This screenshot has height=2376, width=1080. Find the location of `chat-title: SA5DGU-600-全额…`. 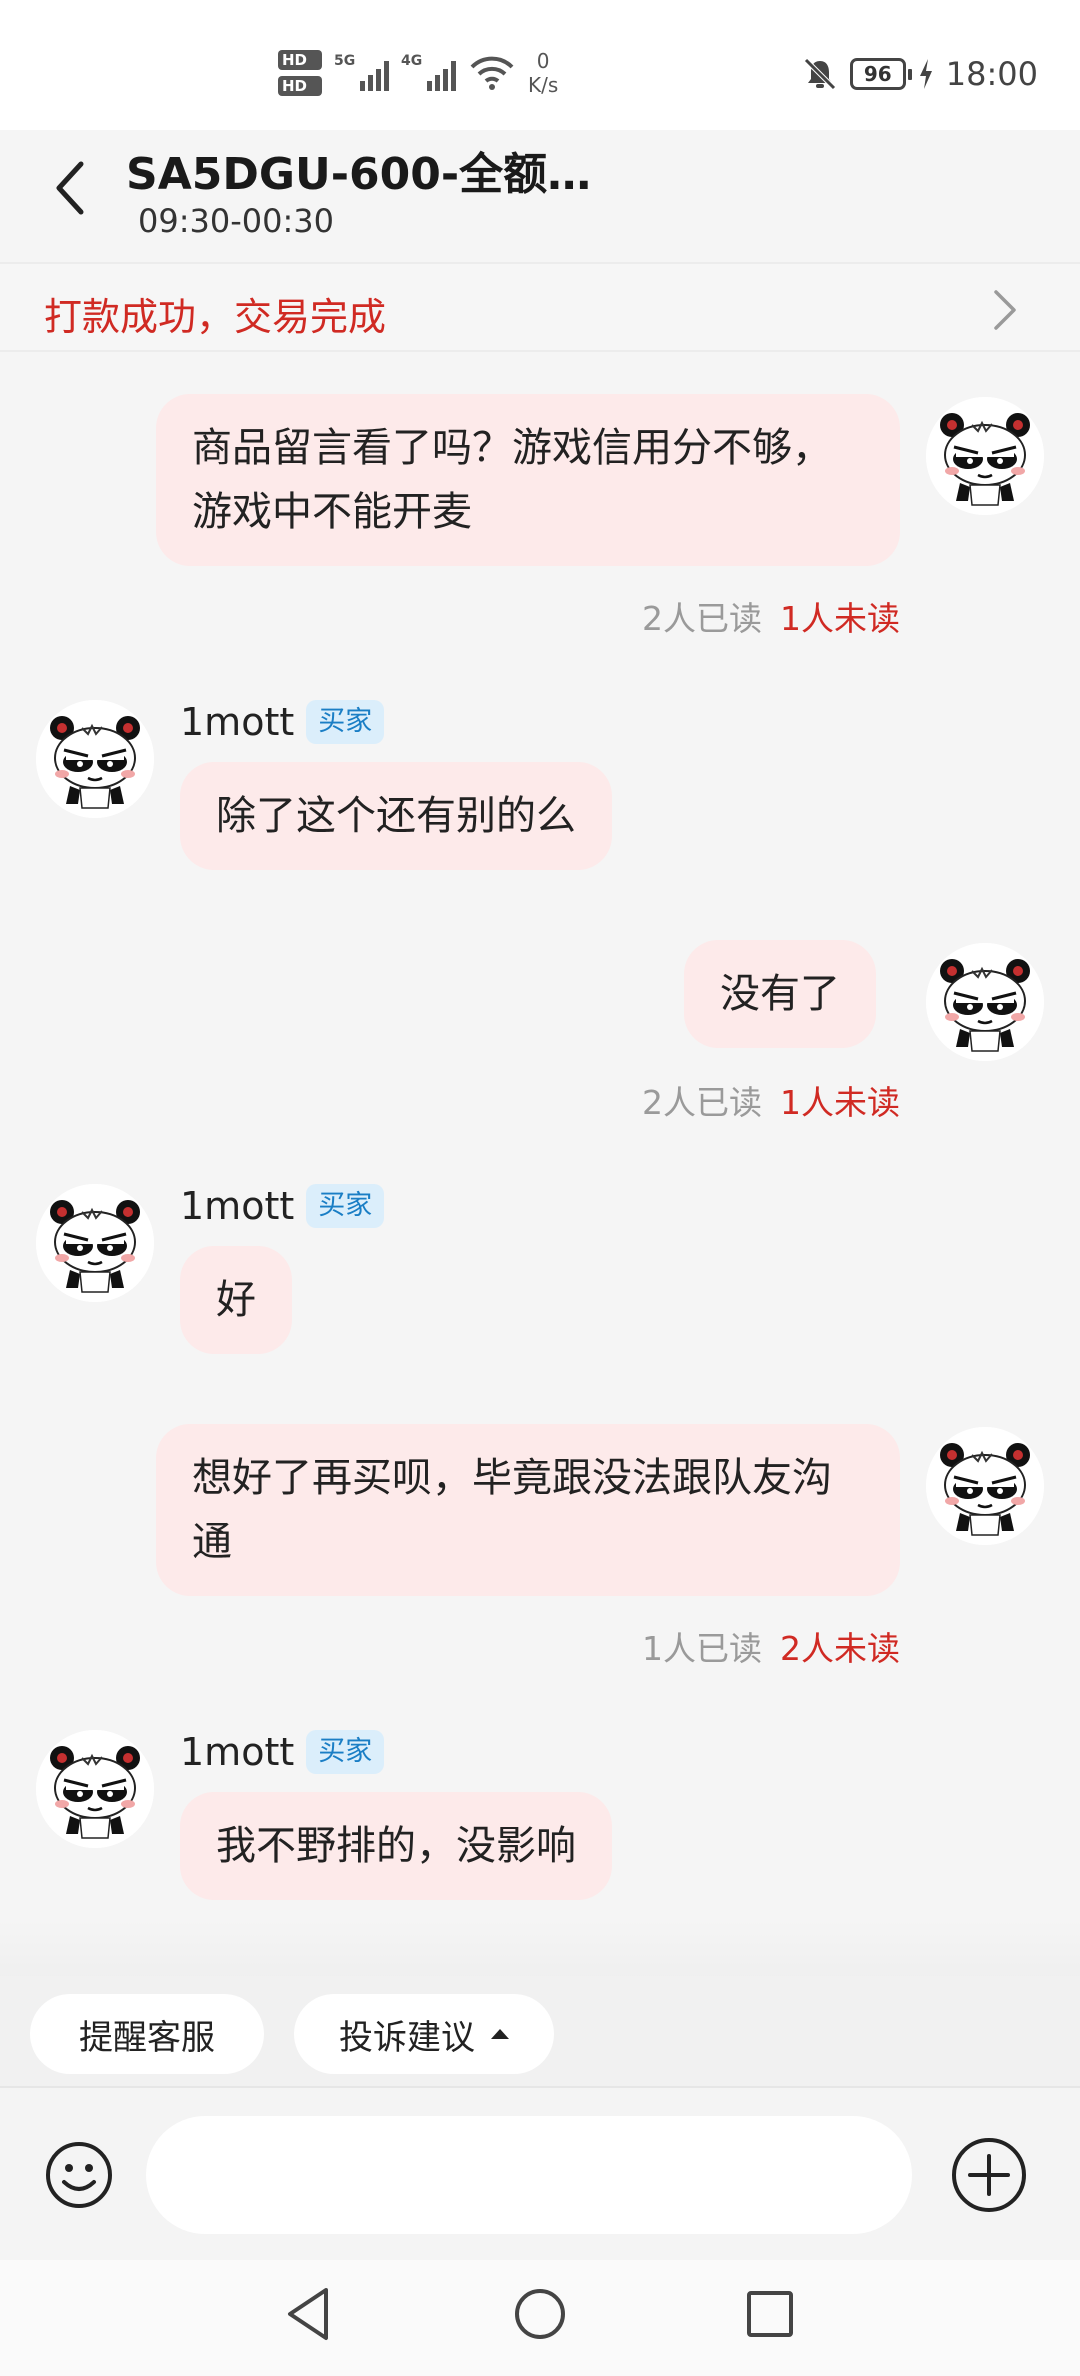

chat-title: SA5DGU-600-全额… is located at coordinates (359, 174).